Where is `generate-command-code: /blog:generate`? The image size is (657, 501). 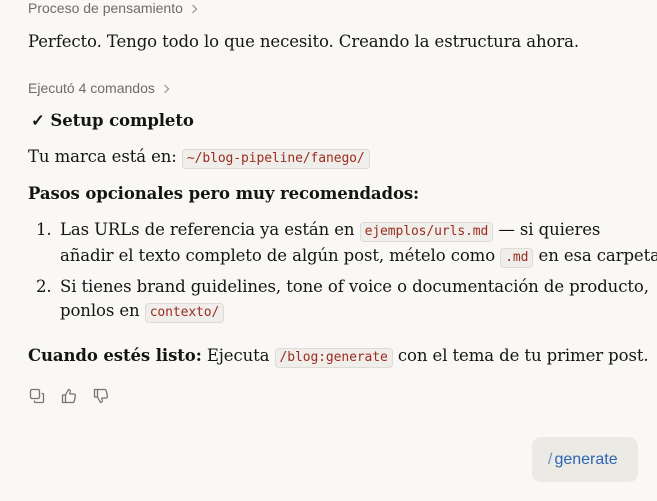 generate-command-code: /blog:generate is located at coordinates (333, 358).